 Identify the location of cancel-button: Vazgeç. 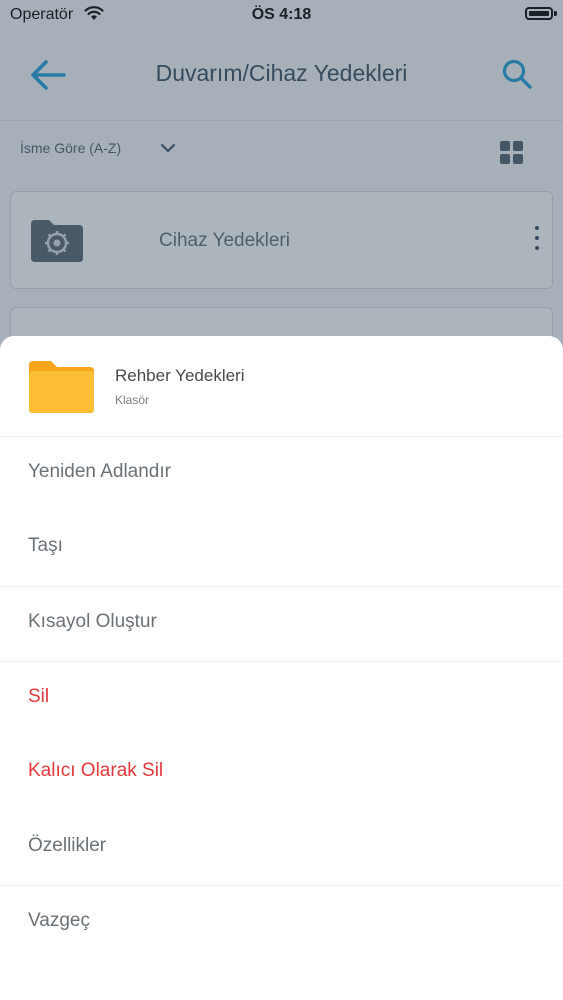
(281, 922).